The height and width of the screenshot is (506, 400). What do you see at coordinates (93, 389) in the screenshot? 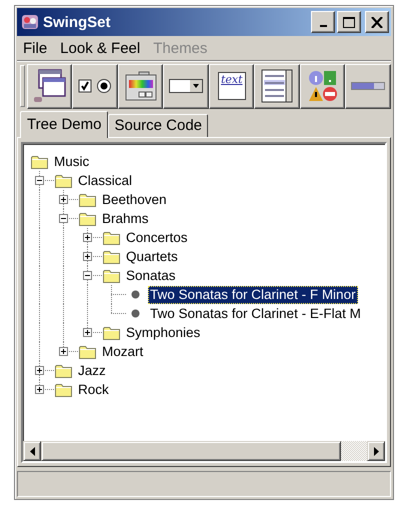
I see `tree-node-label: Rock` at bounding box center [93, 389].